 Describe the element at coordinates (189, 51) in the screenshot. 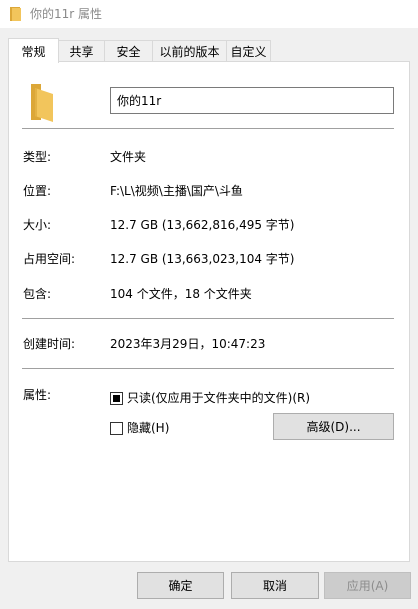

I see `tab-previous-versions: 以前的版本` at that location.